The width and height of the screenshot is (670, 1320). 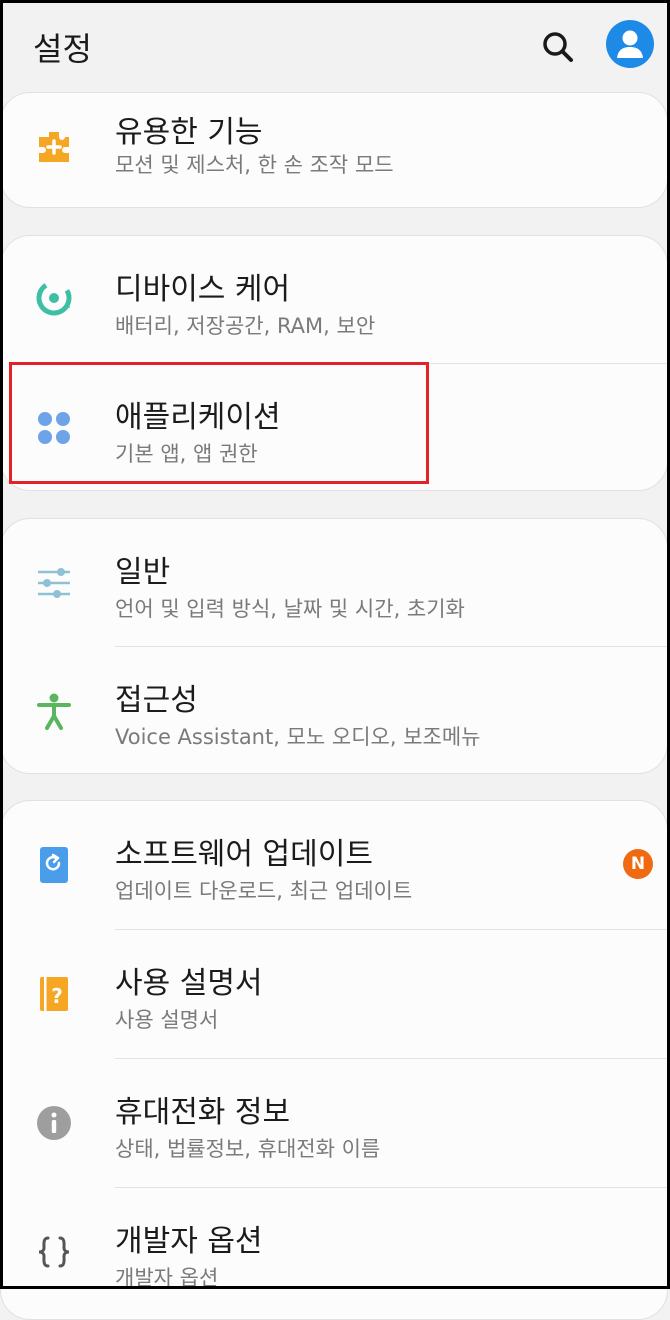 I want to click on new-badge: N, so click(x=638, y=864).